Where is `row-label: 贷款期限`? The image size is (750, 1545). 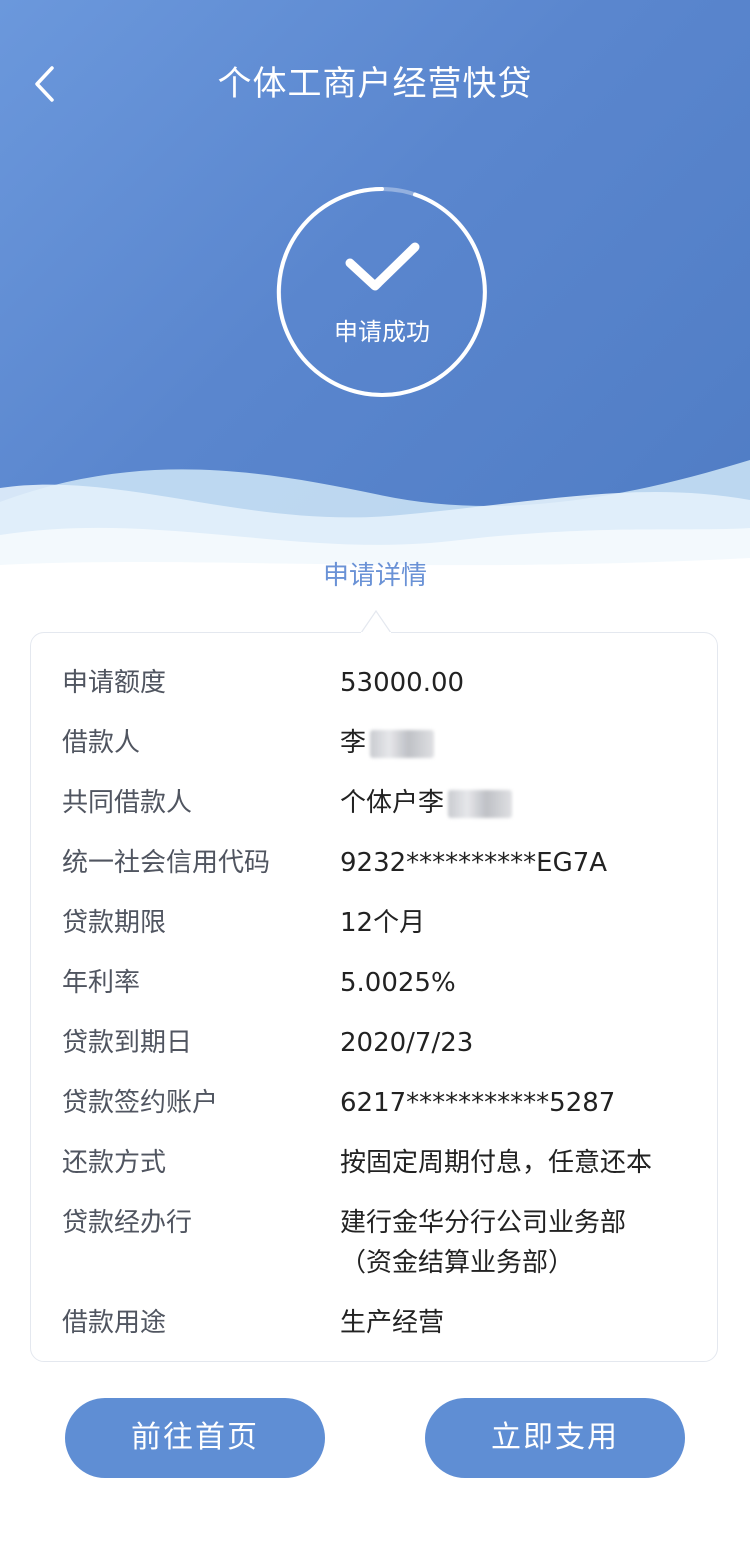 row-label: 贷款期限 is located at coordinates (114, 923).